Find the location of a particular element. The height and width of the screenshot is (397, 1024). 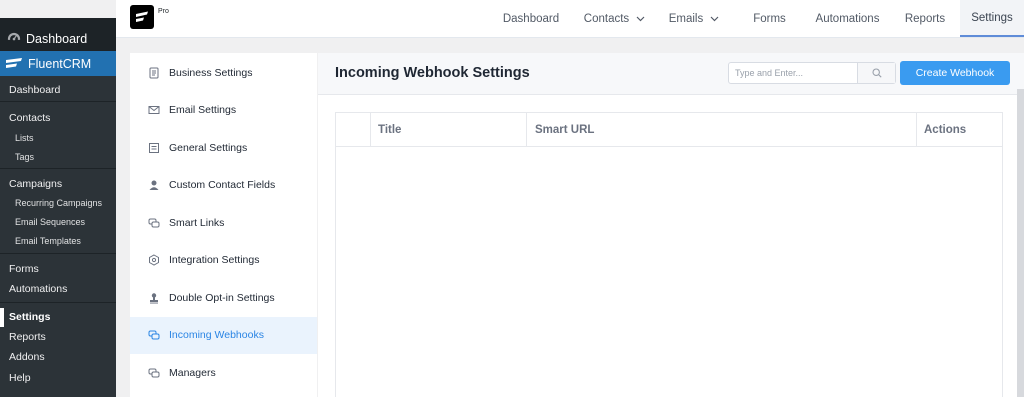

settings-menu-label: Email Settings is located at coordinates (203, 110).